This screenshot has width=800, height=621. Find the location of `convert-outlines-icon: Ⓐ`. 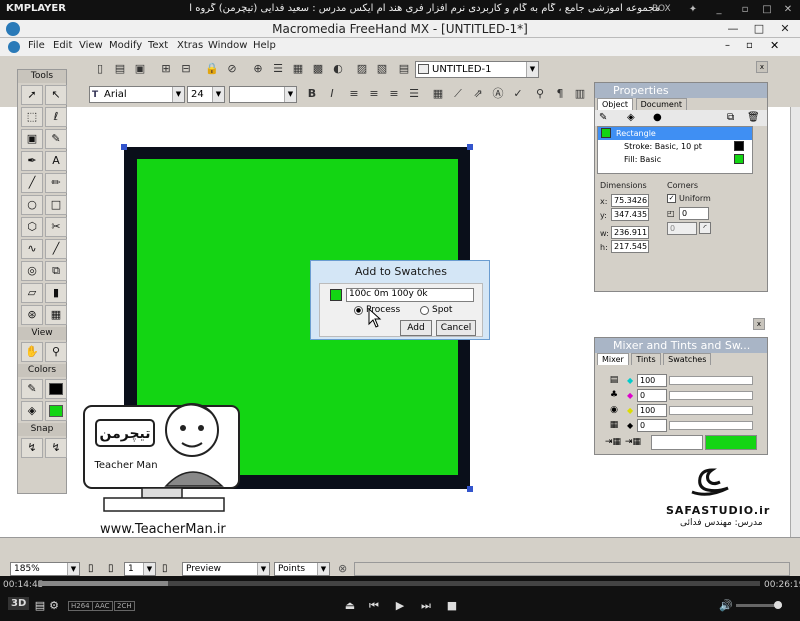

convert-outlines-icon: Ⓐ is located at coordinates (498, 94).